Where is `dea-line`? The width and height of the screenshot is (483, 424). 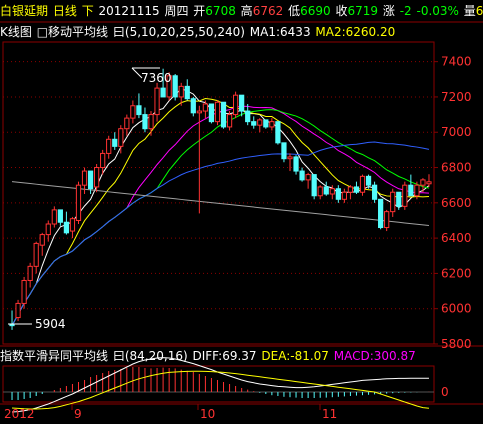
dea-line is located at coordinates (220, 390).